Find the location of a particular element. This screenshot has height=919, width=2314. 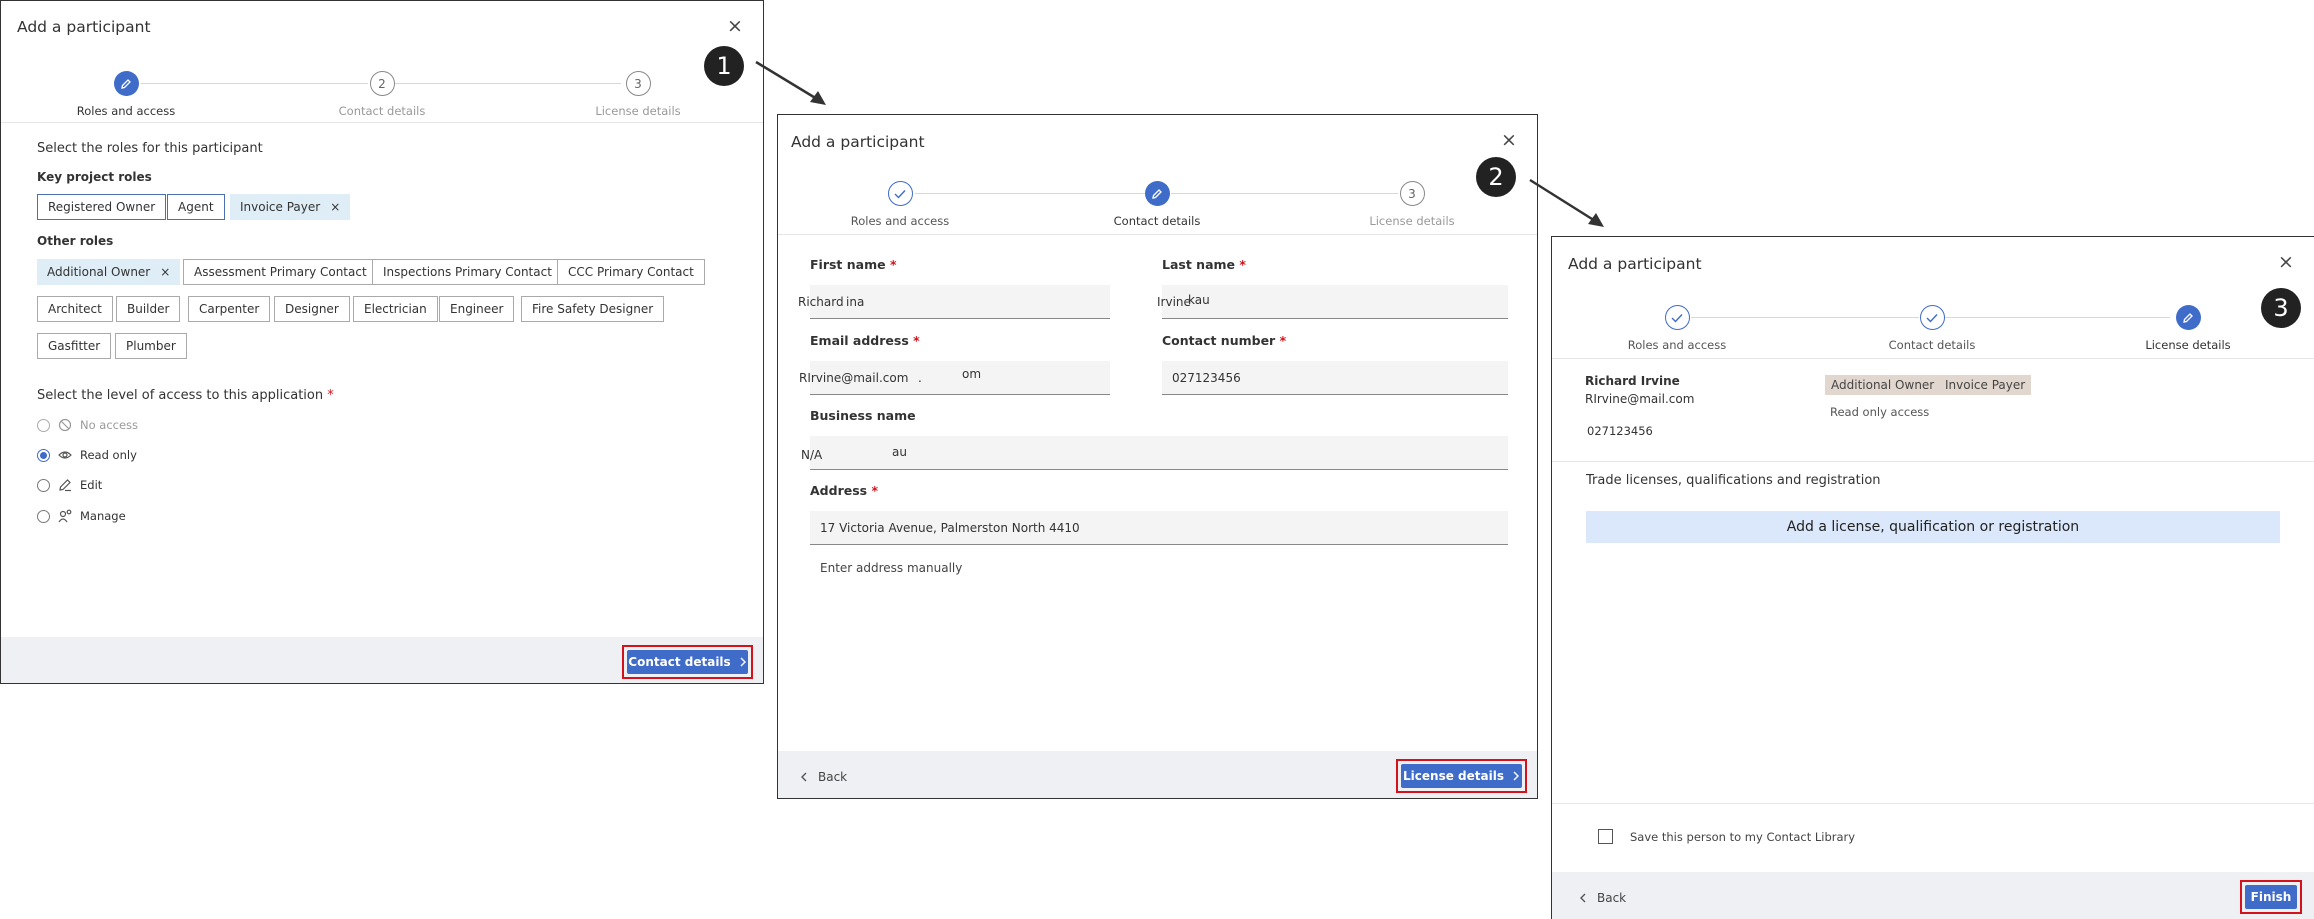

last-name-input: Irvine kau is located at coordinates (1332, 302).